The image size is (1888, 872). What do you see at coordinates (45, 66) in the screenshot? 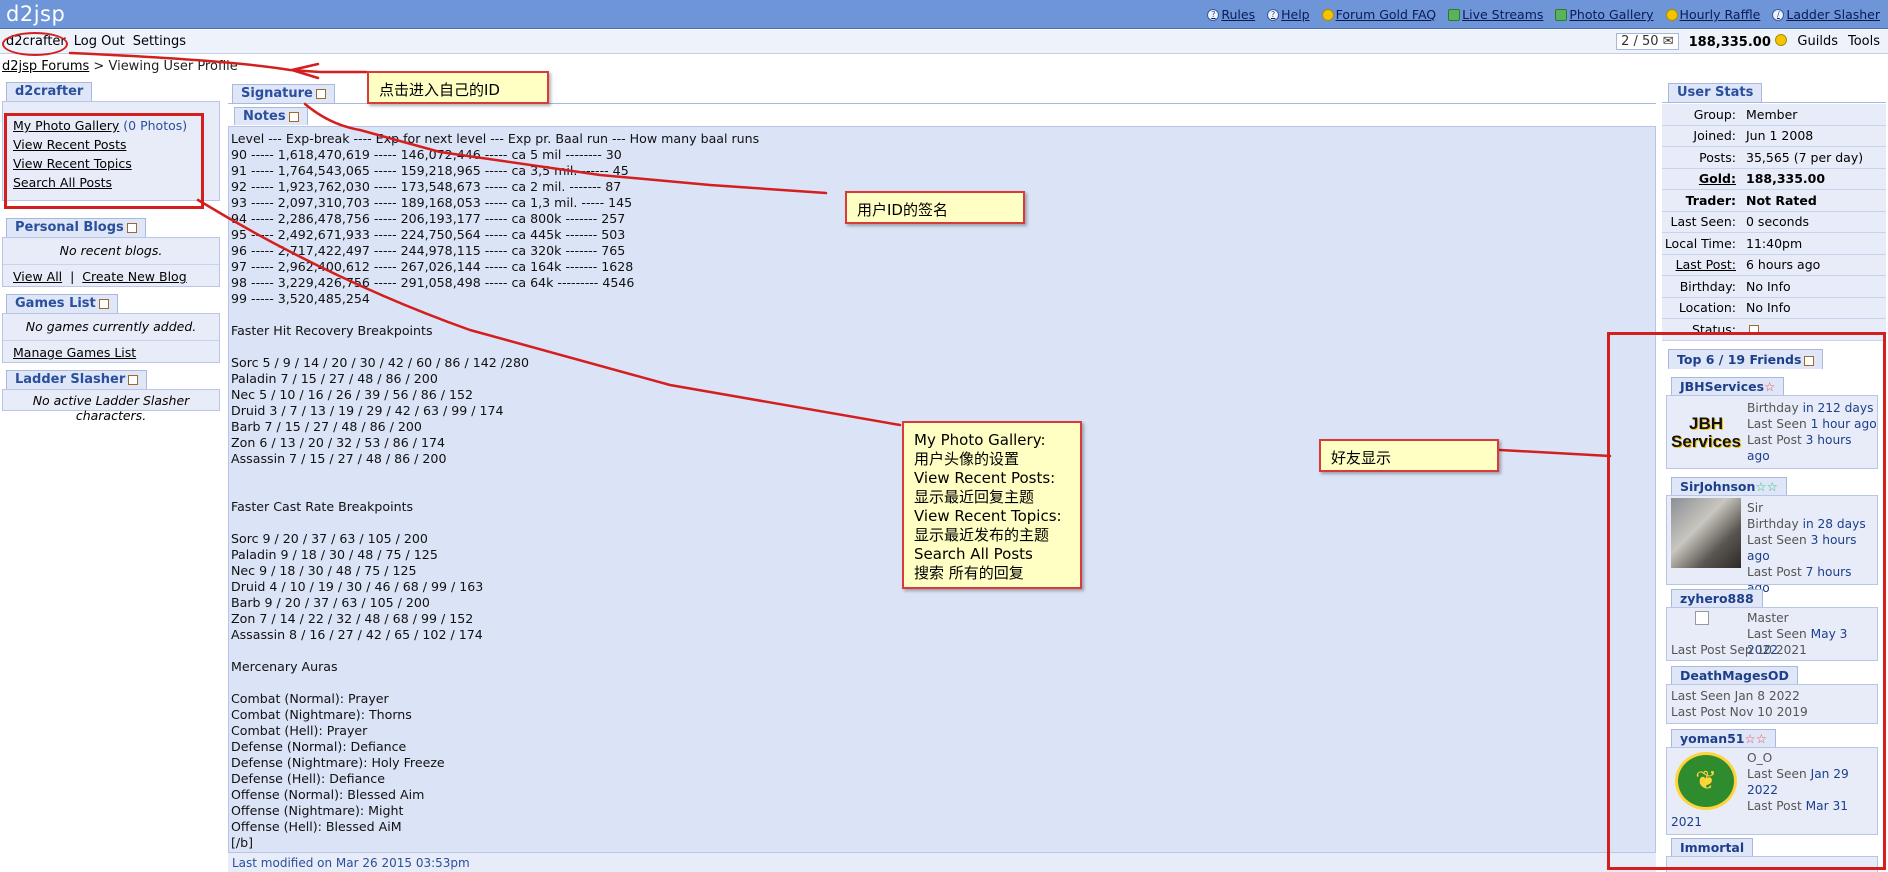
I see `breadcrumb-root-link: d2jsp Forums` at bounding box center [45, 66].